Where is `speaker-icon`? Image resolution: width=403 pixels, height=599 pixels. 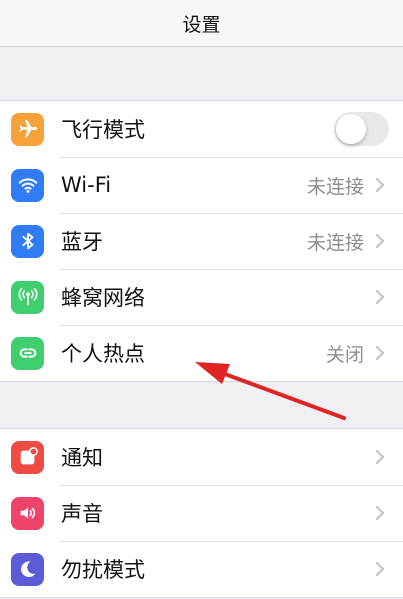 speaker-icon is located at coordinates (27, 513).